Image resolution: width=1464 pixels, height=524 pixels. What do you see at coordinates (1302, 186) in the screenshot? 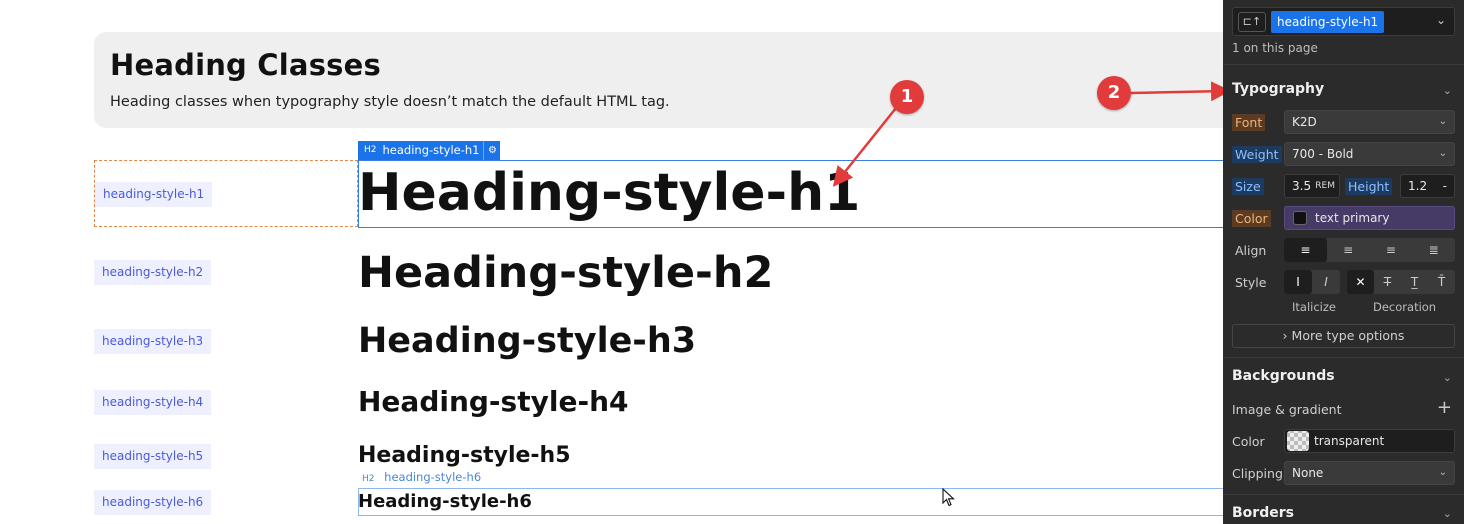
I see `size-value: 3.5` at bounding box center [1302, 186].